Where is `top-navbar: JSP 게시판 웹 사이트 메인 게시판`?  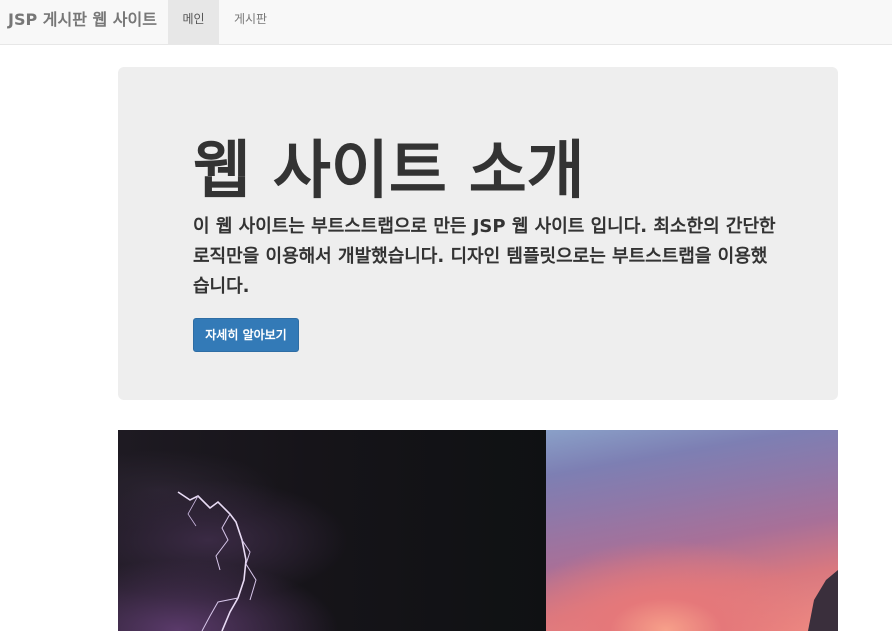 top-navbar: JSP 게시판 웹 사이트 메인 게시판 is located at coordinates (446, 22).